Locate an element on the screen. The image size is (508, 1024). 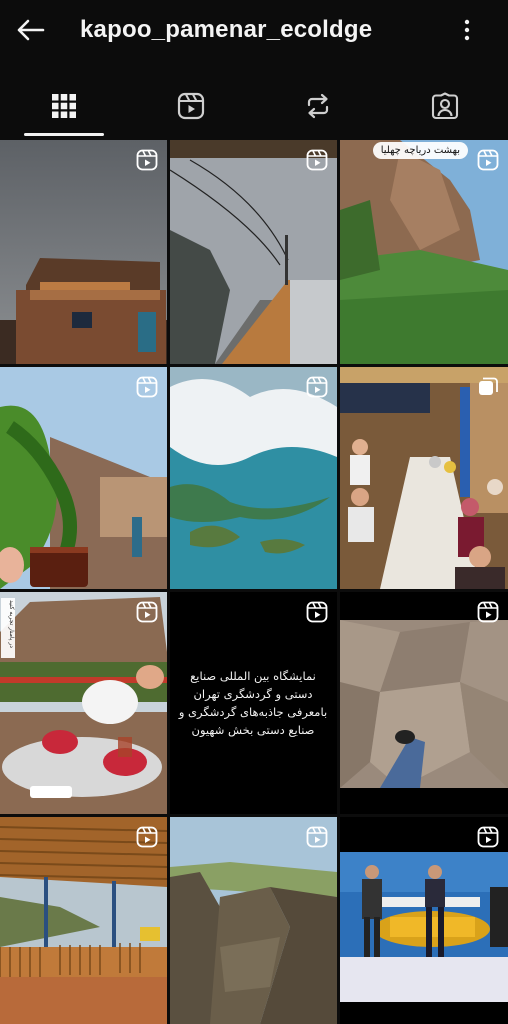
tab-tagged is located at coordinates (444, 106).